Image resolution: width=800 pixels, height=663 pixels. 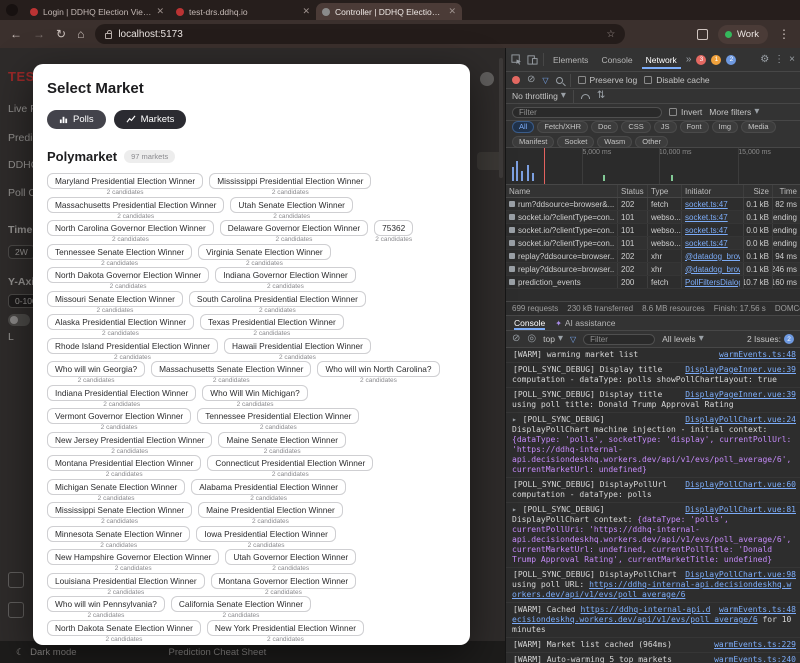 What do you see at coordinates (653, 166) in the screenshot?
I see `network-overview-timeline: 5,000 ms 10,000 ms 15,000 ms` at bounding box center [653, 166].